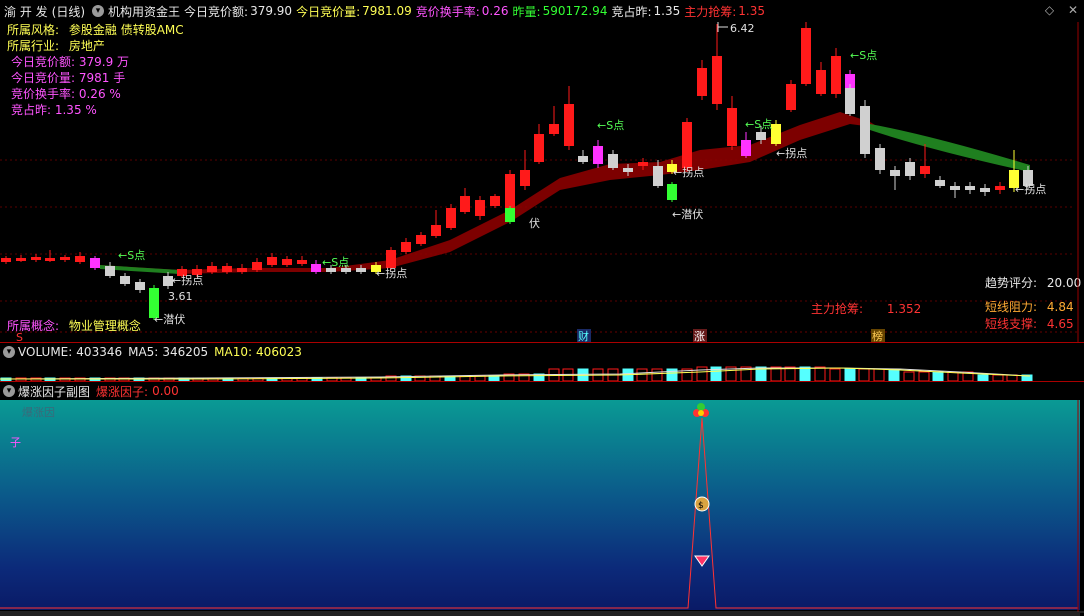 The width and height of the screenshot is (1084, 616). I want to click on factor-panel-title: ▾ 爆涨因子副图 爆涨因子: 0.00, so click(89, 391).